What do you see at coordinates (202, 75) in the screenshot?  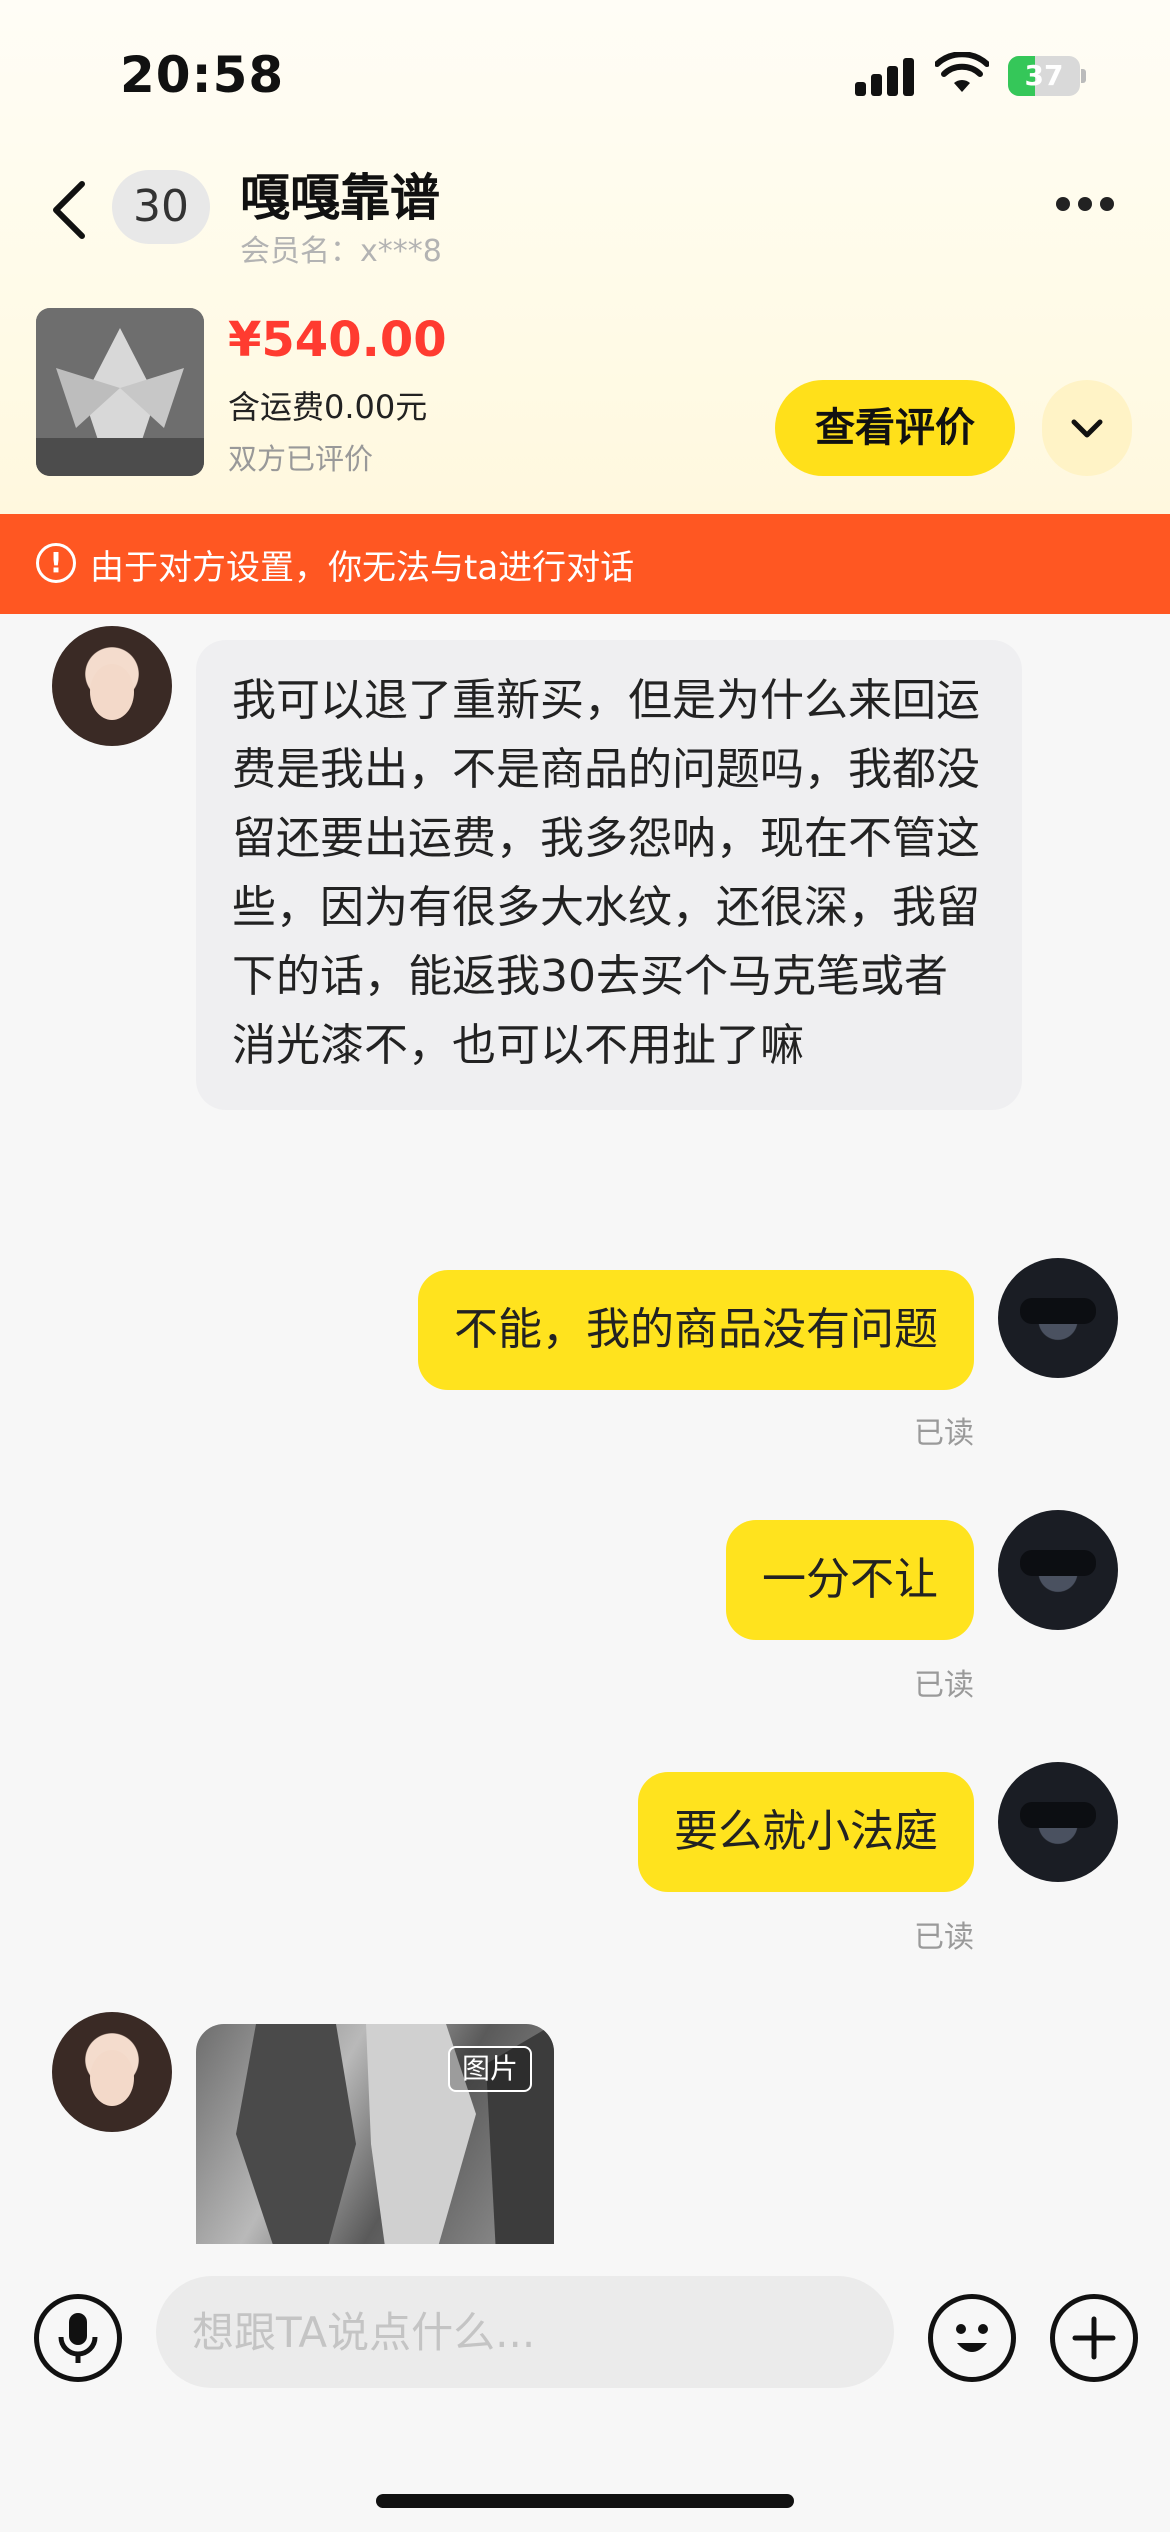 I see `status-time: 20:58` at bounding box center [202, 75].